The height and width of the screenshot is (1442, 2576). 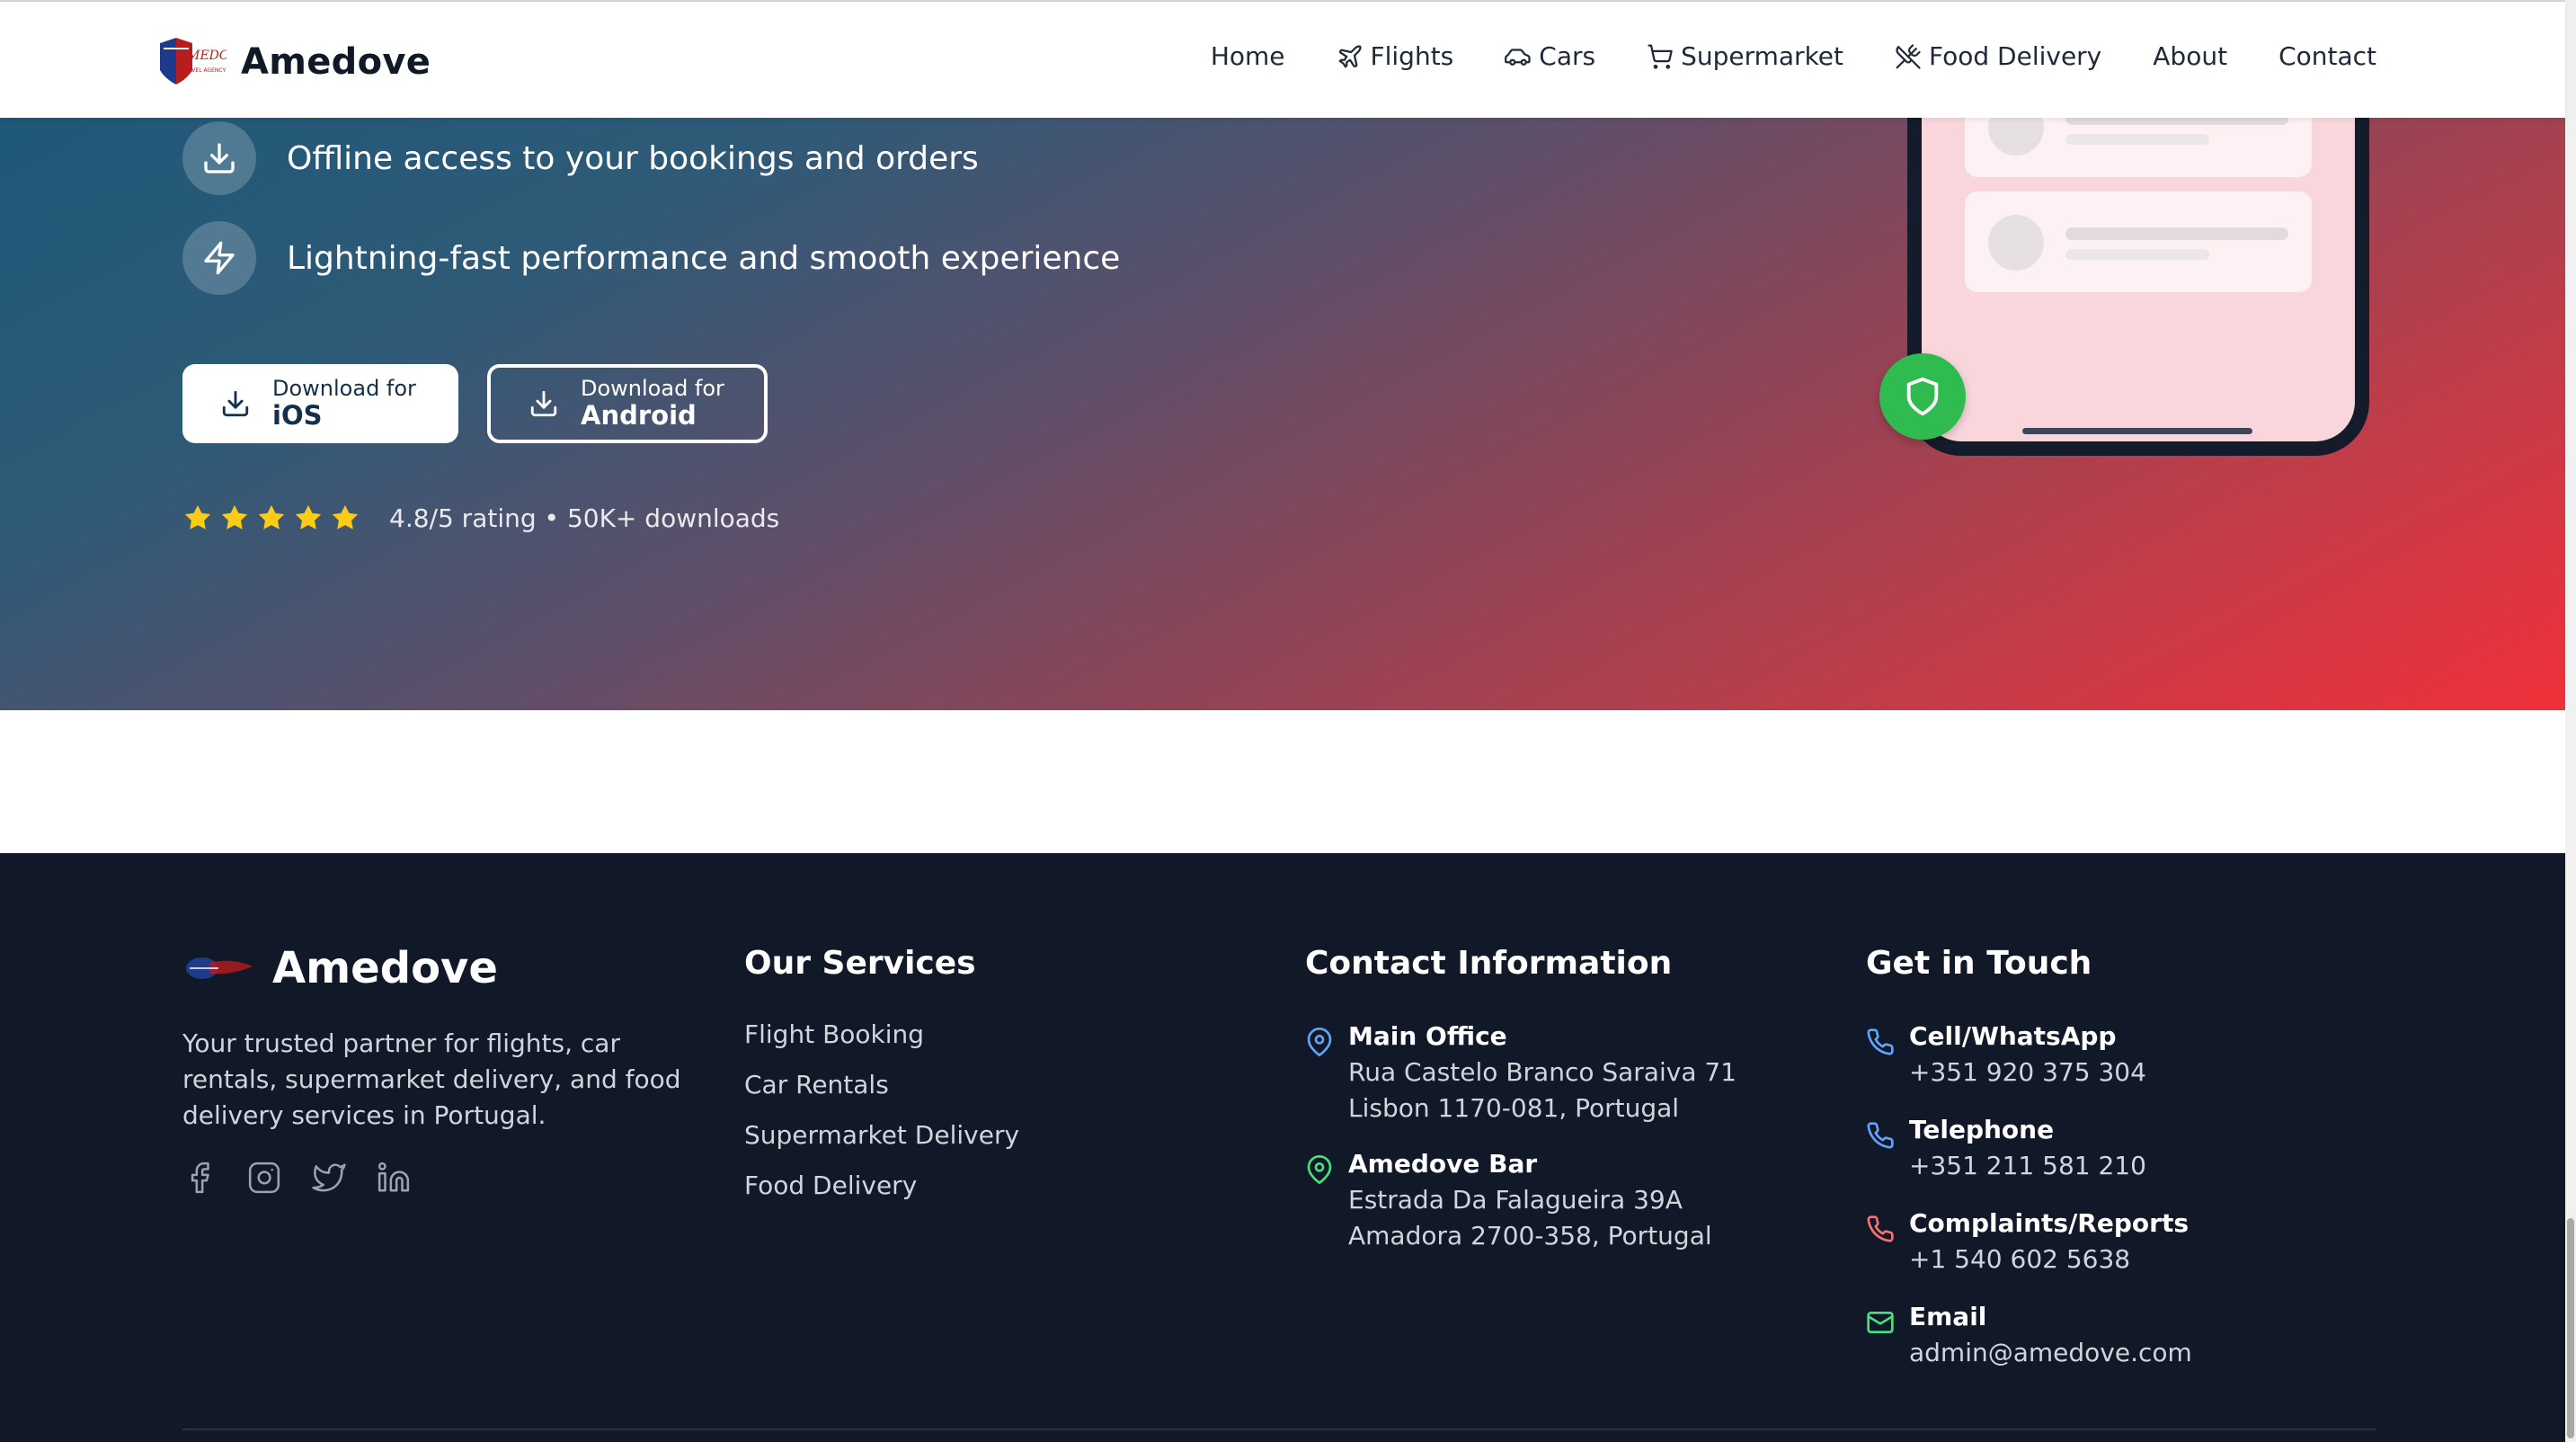 I want to click on mail-icon, so click(x=1881, y=1322).